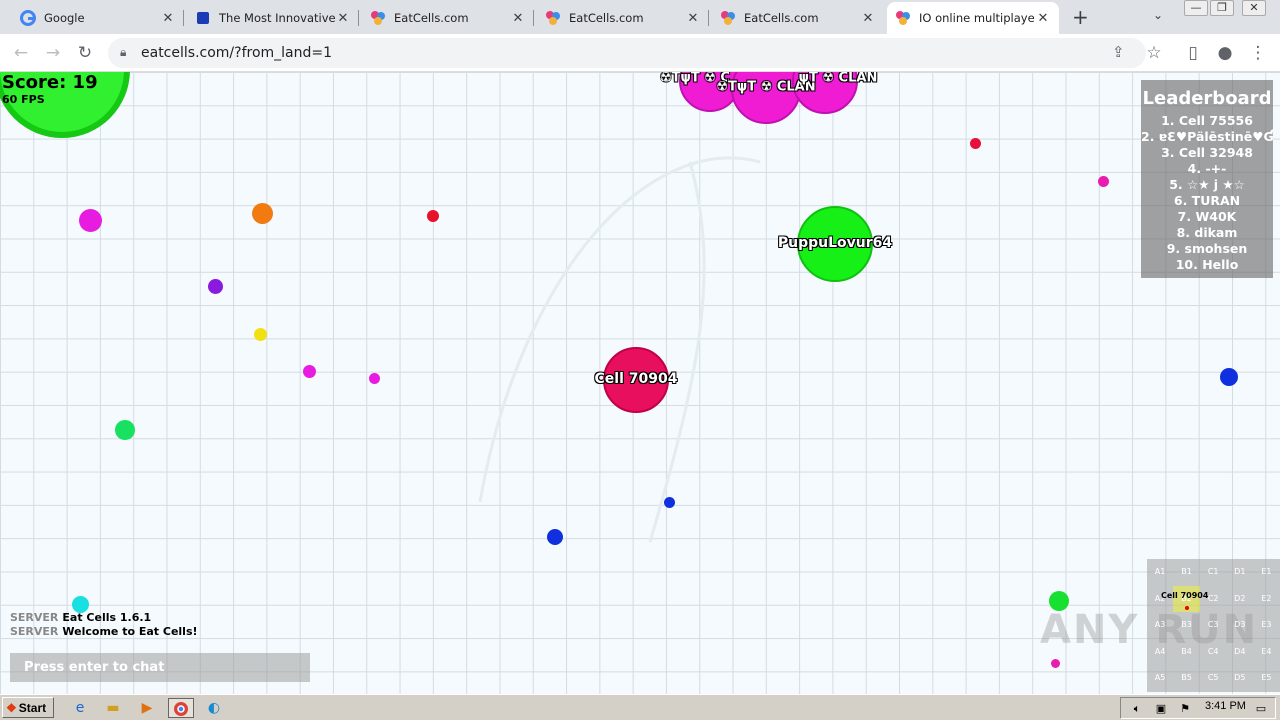 The image size is (1280, 723). I want to click on leaderboard-entry: 7. W40K, so click(1207, 216).